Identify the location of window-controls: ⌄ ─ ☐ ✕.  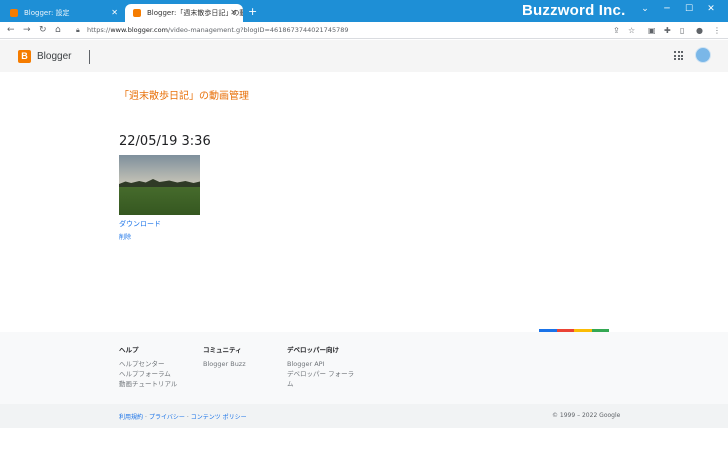
(678, 9).